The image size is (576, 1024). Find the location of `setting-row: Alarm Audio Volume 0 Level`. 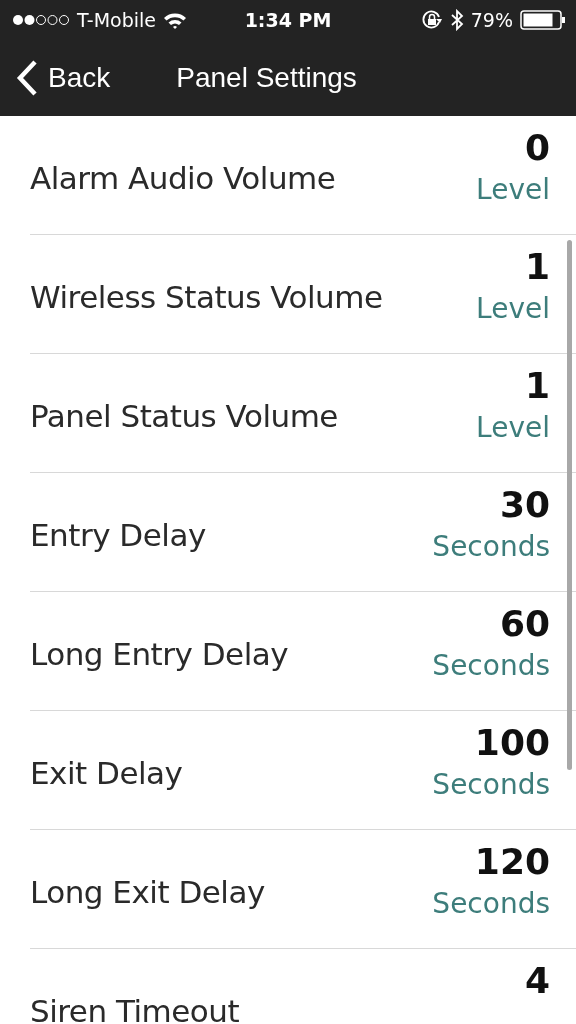

setting-row: Alarm Audio Volume 0 Level is located at coordinates (303, 175).